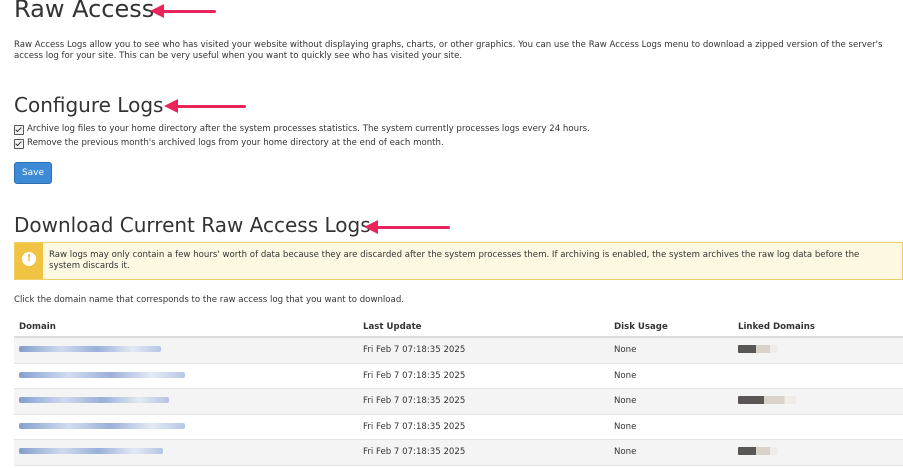 The height and width of the screenshot is (468, 903). What do you see at coordinates (818, 328) in the screenshot?
I see `column-header-linked-domains: Linked Domains` at bounding box center [818, 328].